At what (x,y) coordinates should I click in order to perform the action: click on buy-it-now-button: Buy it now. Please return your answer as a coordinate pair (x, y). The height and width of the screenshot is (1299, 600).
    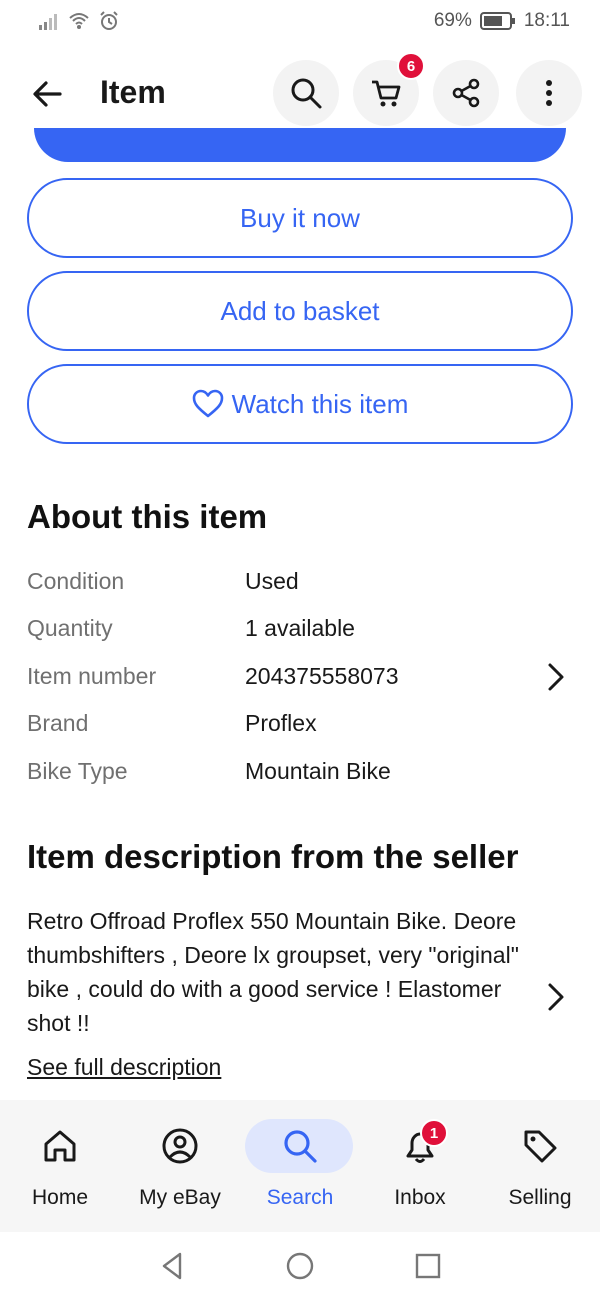
    Looking at the image, I should click on (300, 218).